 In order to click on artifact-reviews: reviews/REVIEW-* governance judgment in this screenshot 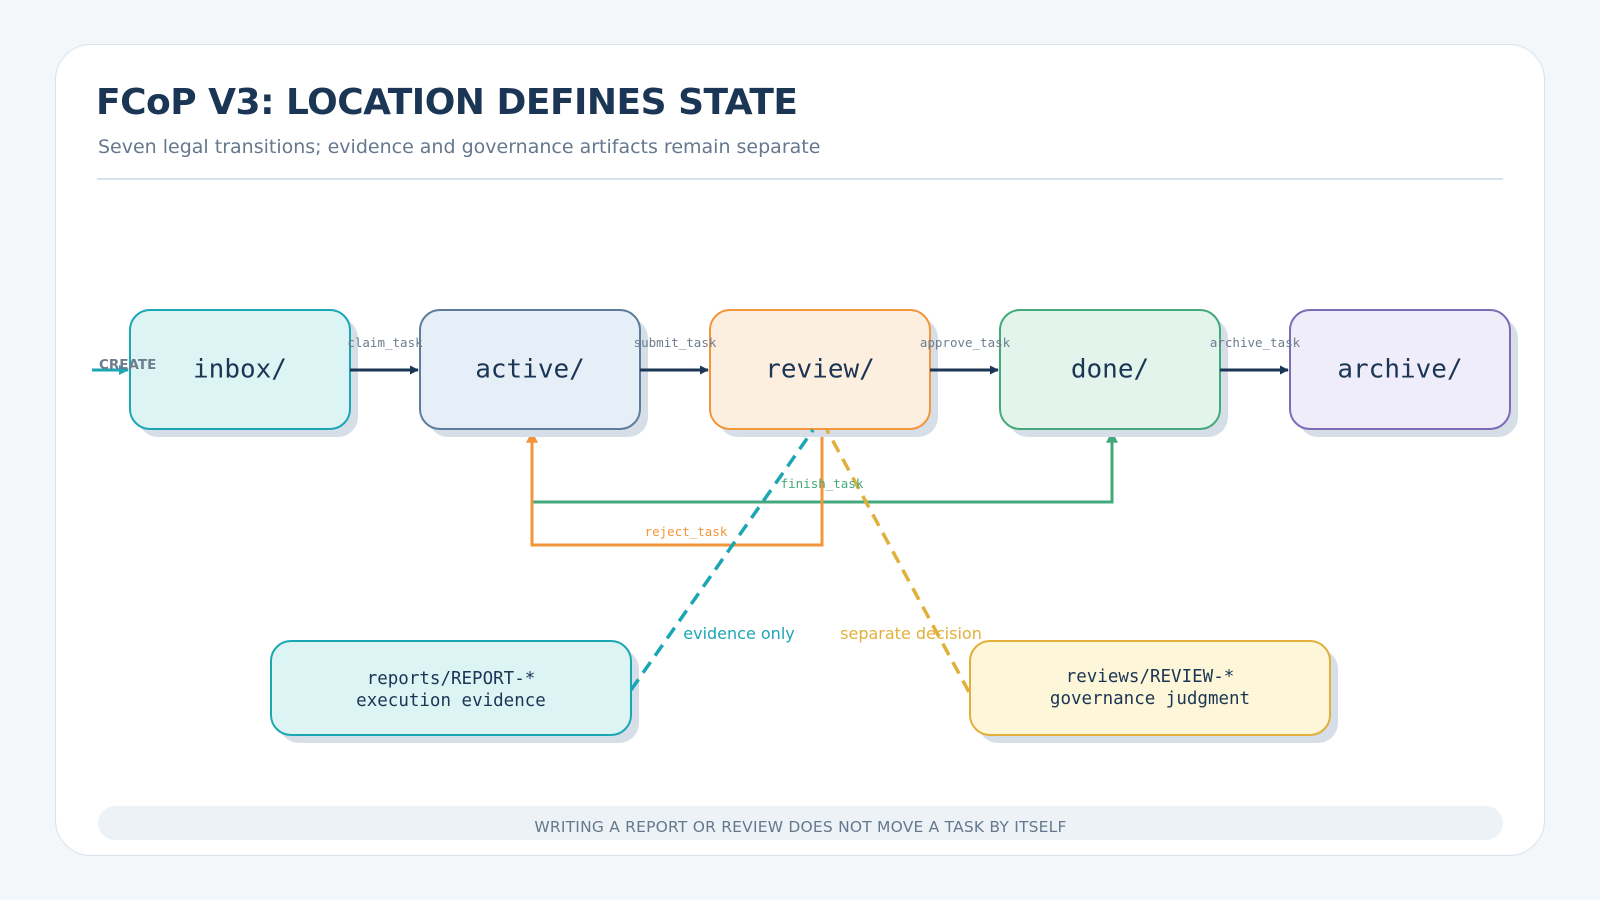, I will do `click(1153, 691)`.